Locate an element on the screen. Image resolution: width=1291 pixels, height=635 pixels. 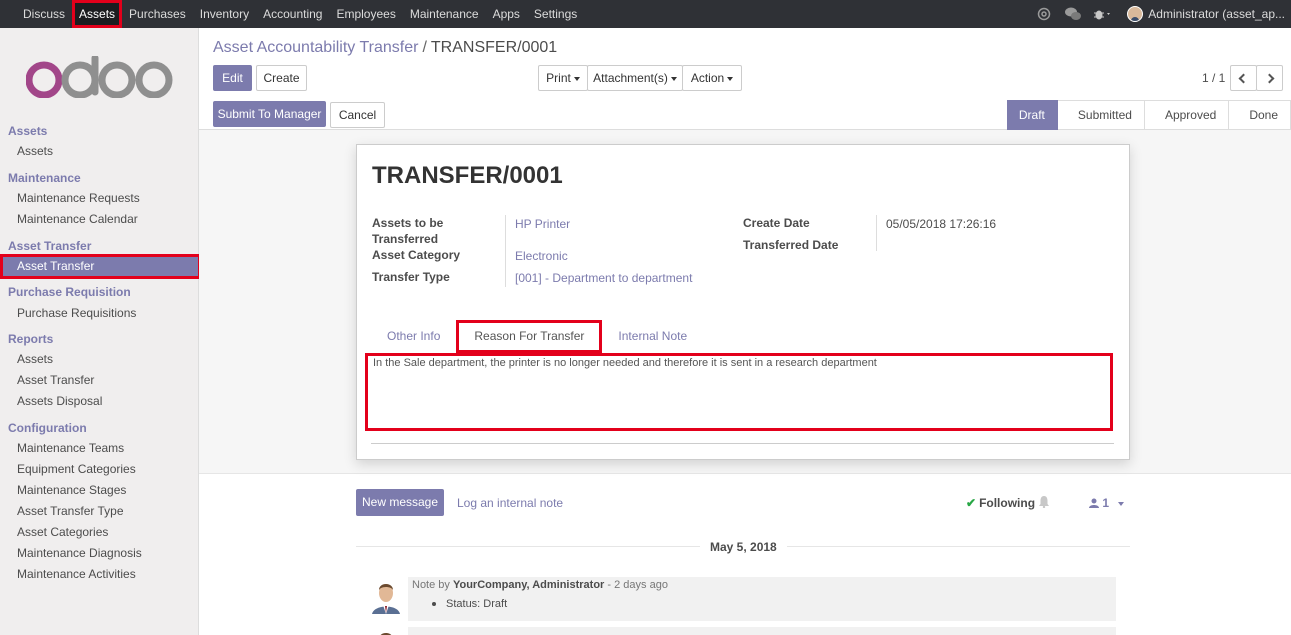
log-note-link: Log an internal note is located at coordinates (510, 503).